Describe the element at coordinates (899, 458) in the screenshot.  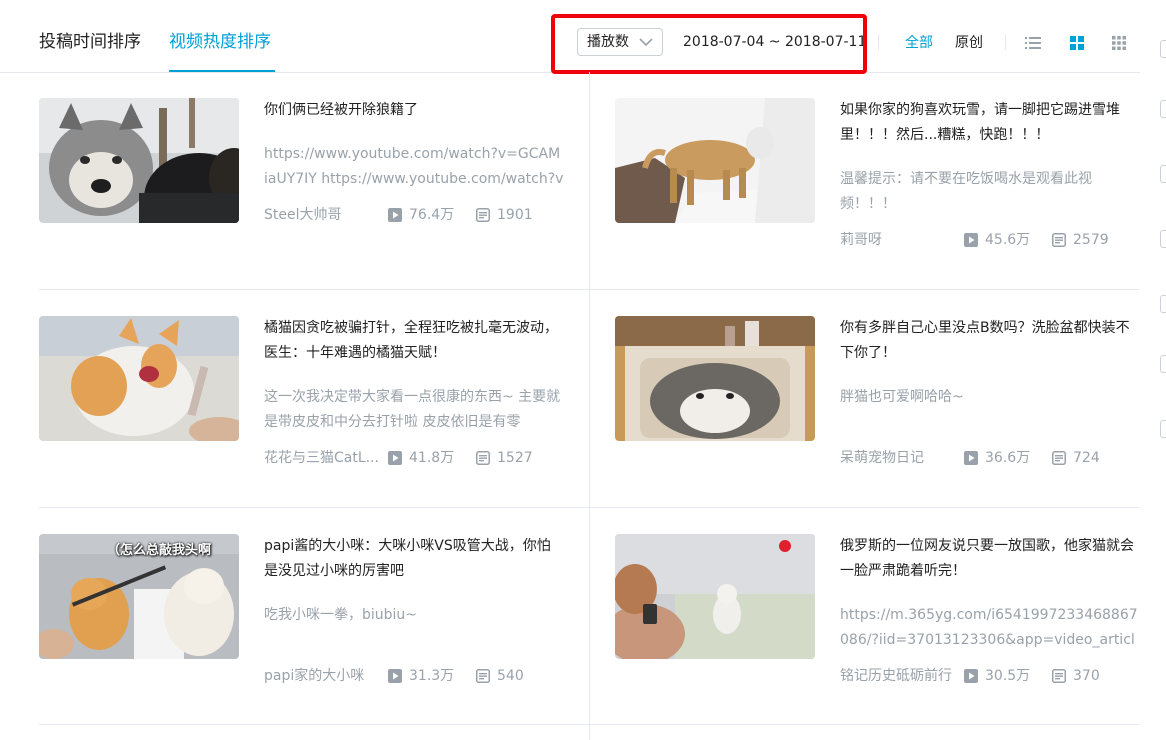
I see `uploader-name: 呆萌宠物日记` at that location.